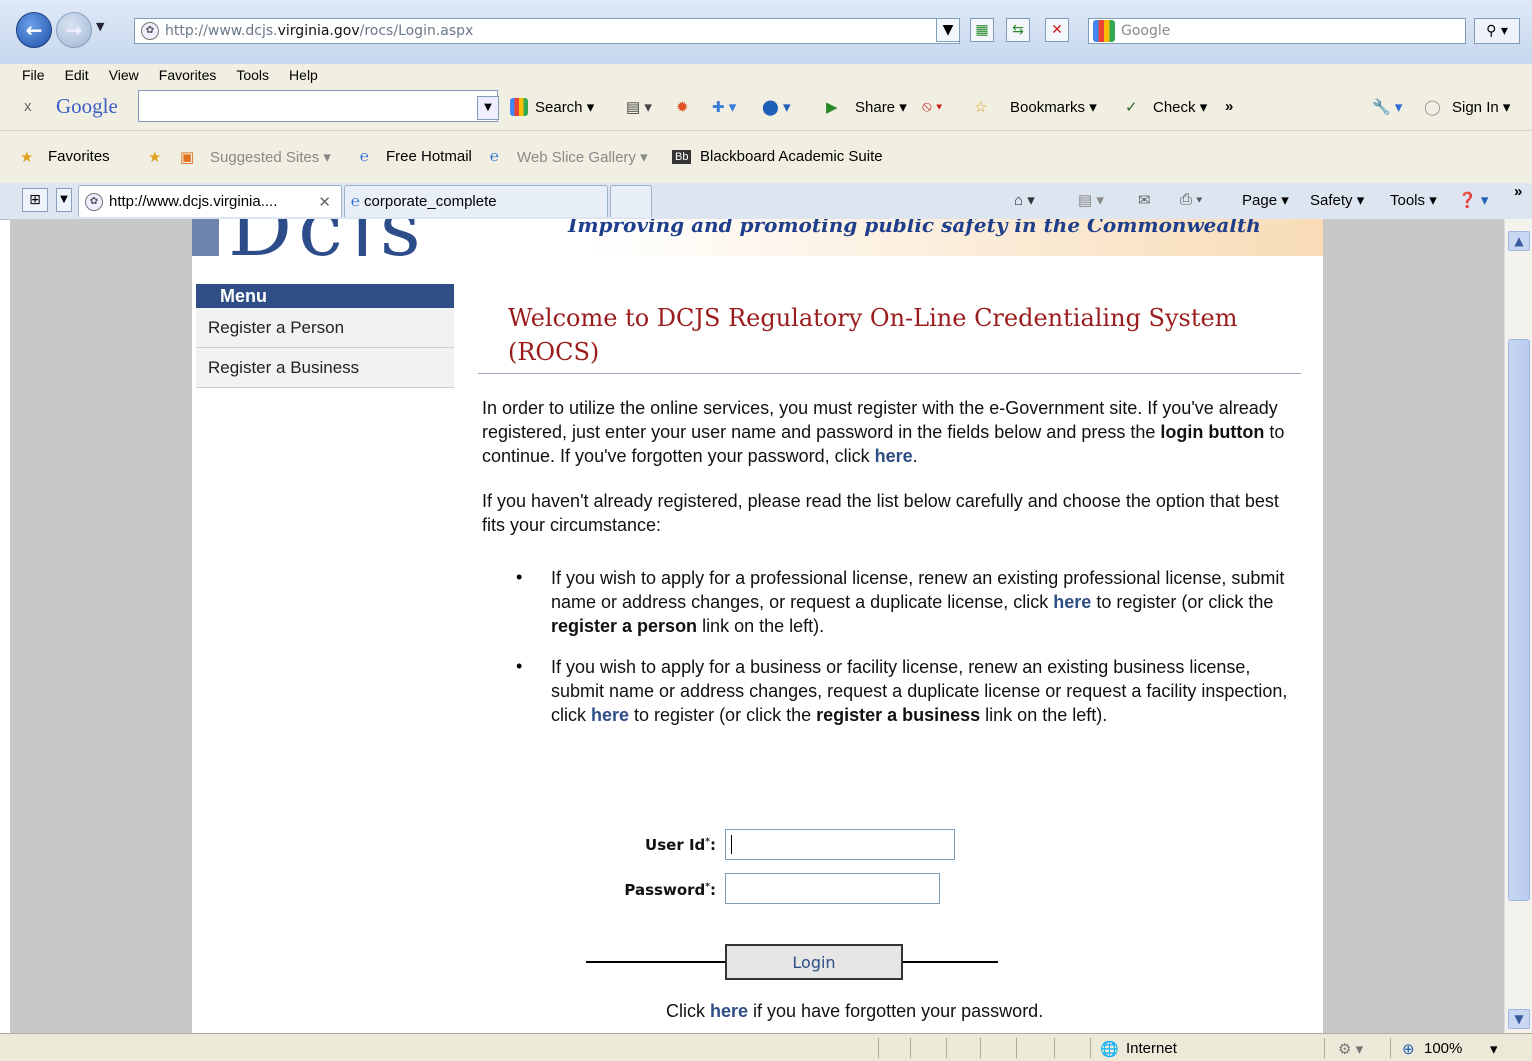 The width and height of the screenshot is (1532, 1061). What do you see at coordinates (77, 75) in the screenshot?
I see `menu-edit: Edit` at bounding box center [77, 75].